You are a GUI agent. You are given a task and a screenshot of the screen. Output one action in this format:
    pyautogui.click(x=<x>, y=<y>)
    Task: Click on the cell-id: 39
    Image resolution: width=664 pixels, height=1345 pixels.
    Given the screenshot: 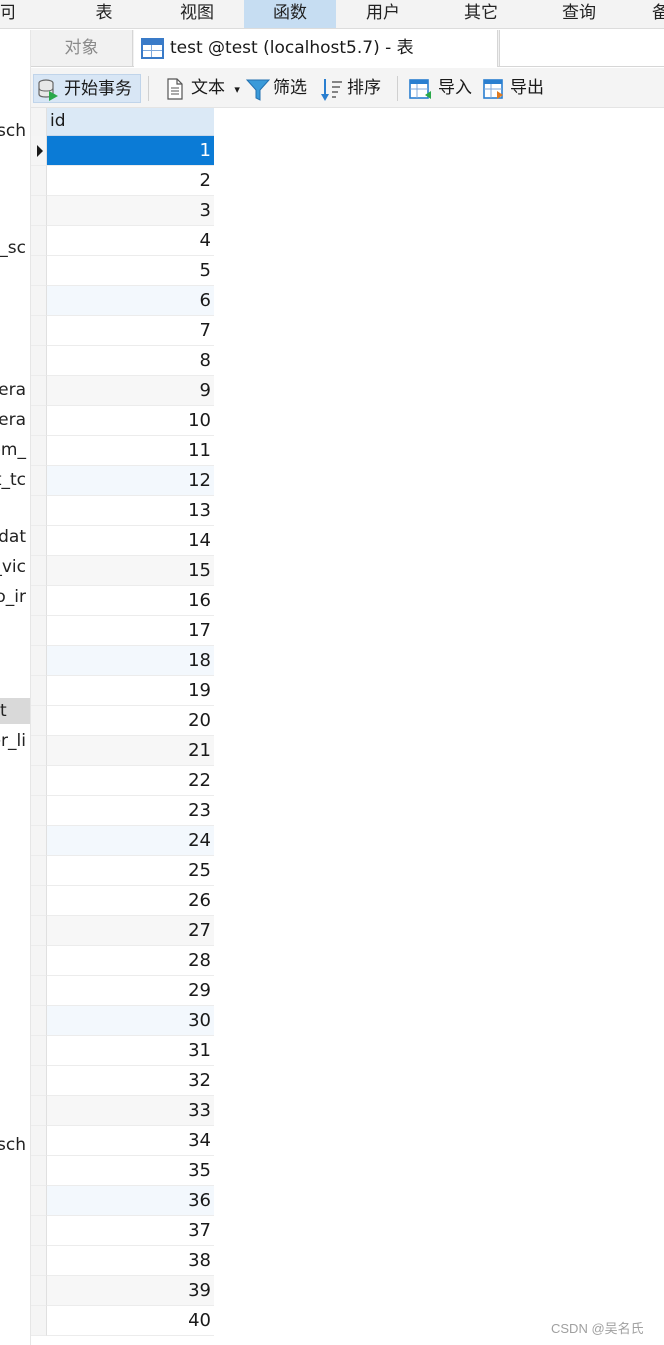 What is the action you would take?
    pyautogui.click(x=130, y=1291)
    